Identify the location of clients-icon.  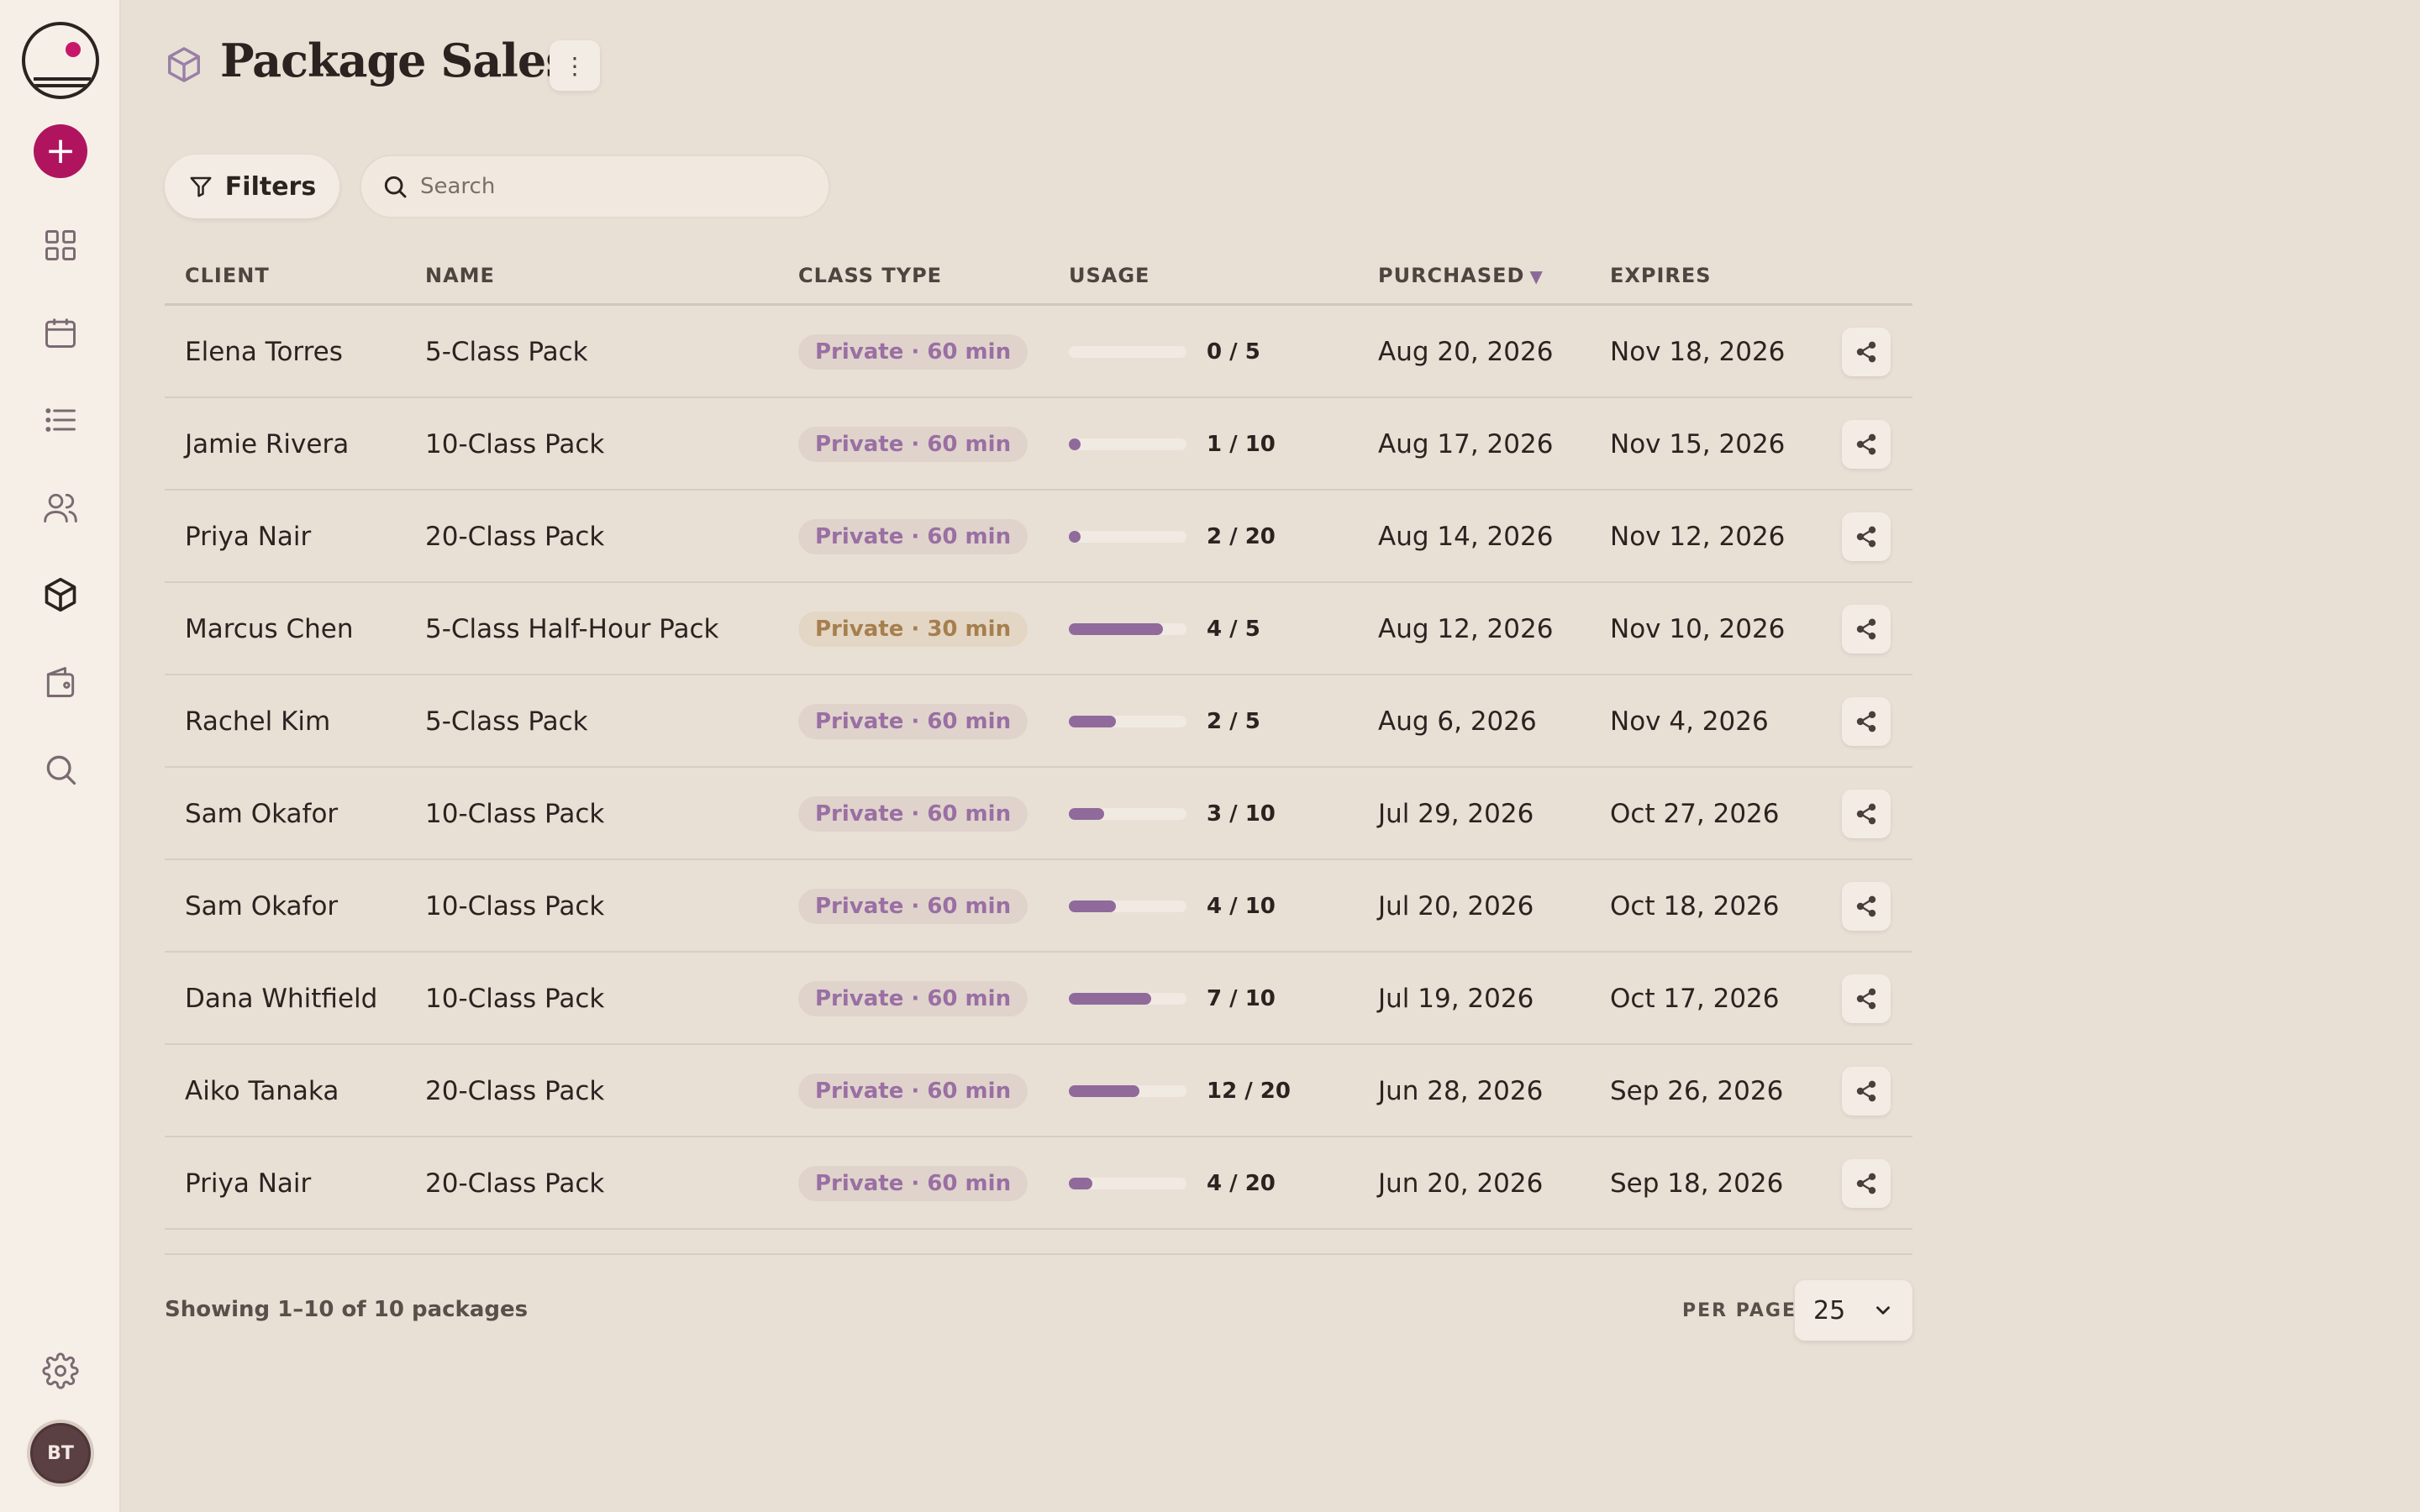
(60, 507).